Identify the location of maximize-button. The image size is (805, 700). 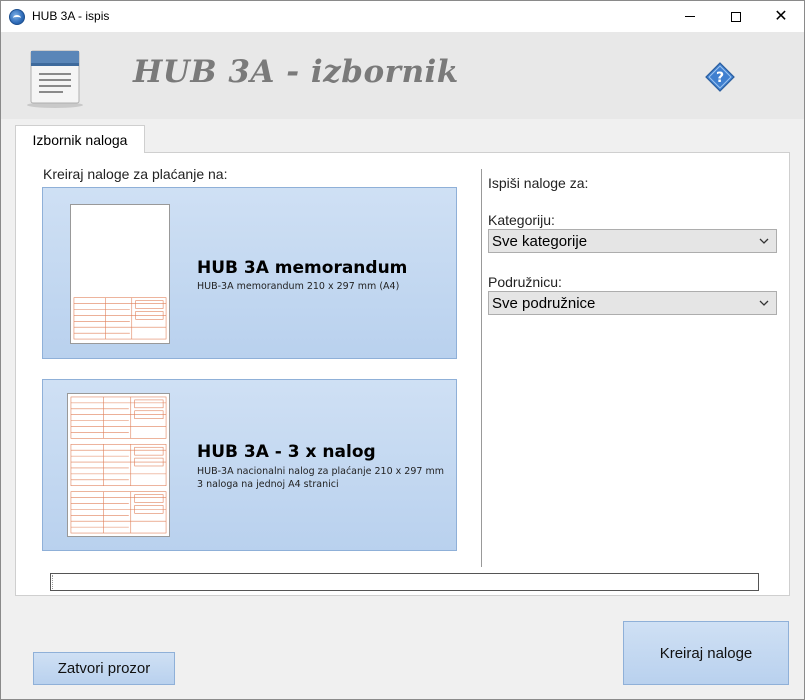
(736, 16).